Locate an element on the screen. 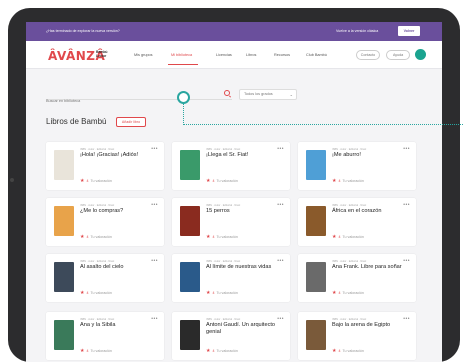 Image resolution: width=463 pixels, height=362 pixels. book-title: Antoni Gaudí. Un arquitecto genial is located at coordinates (246, 328).